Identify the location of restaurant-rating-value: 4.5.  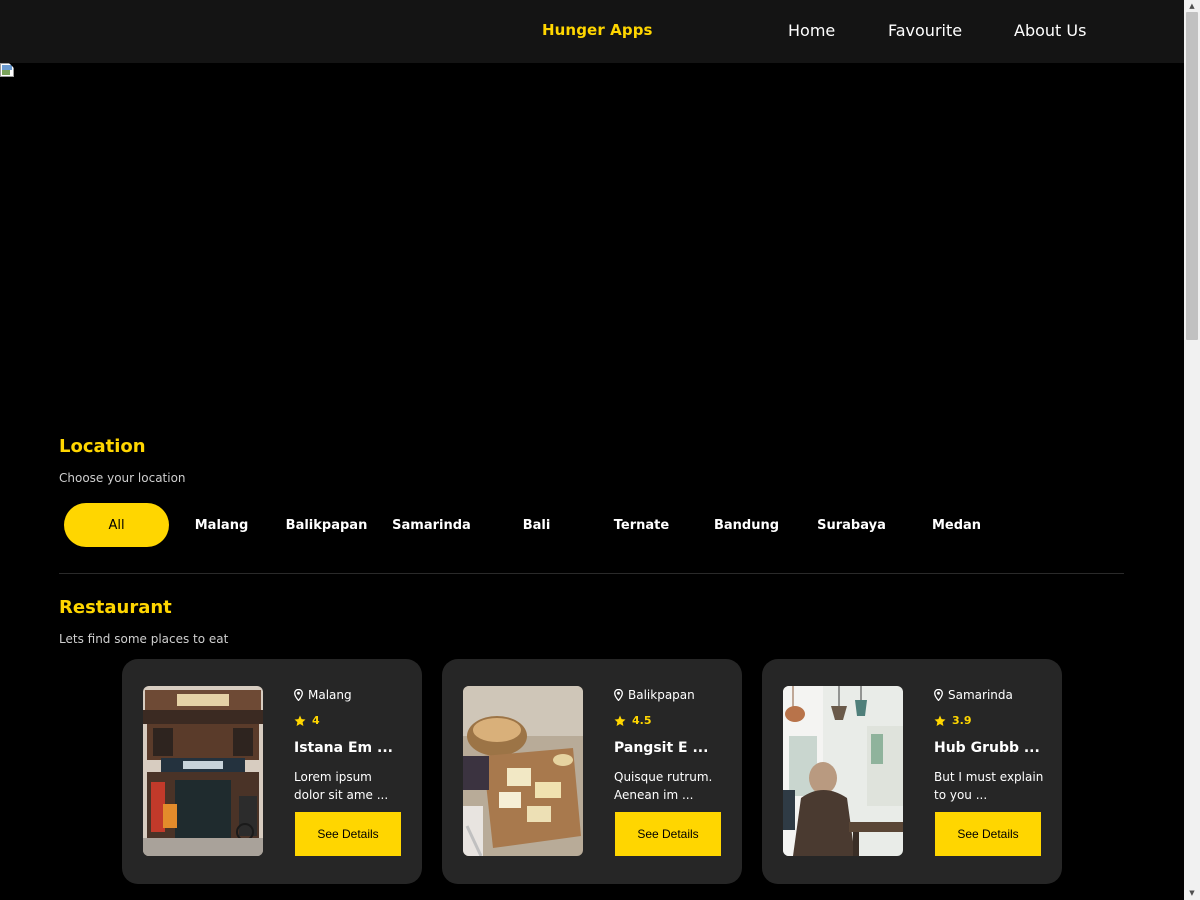
(642, 720).